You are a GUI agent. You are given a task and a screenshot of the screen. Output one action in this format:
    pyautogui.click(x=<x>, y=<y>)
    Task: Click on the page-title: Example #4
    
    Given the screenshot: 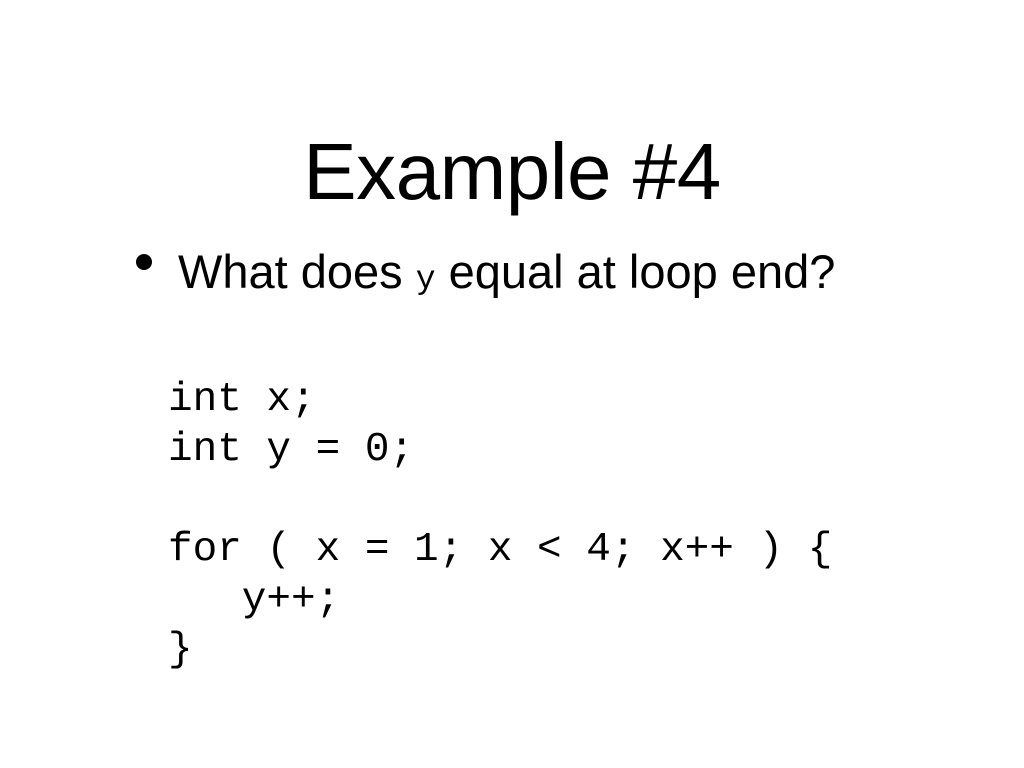 What is the action you would take?
    pyautogui.click(x=512, y=171)
    